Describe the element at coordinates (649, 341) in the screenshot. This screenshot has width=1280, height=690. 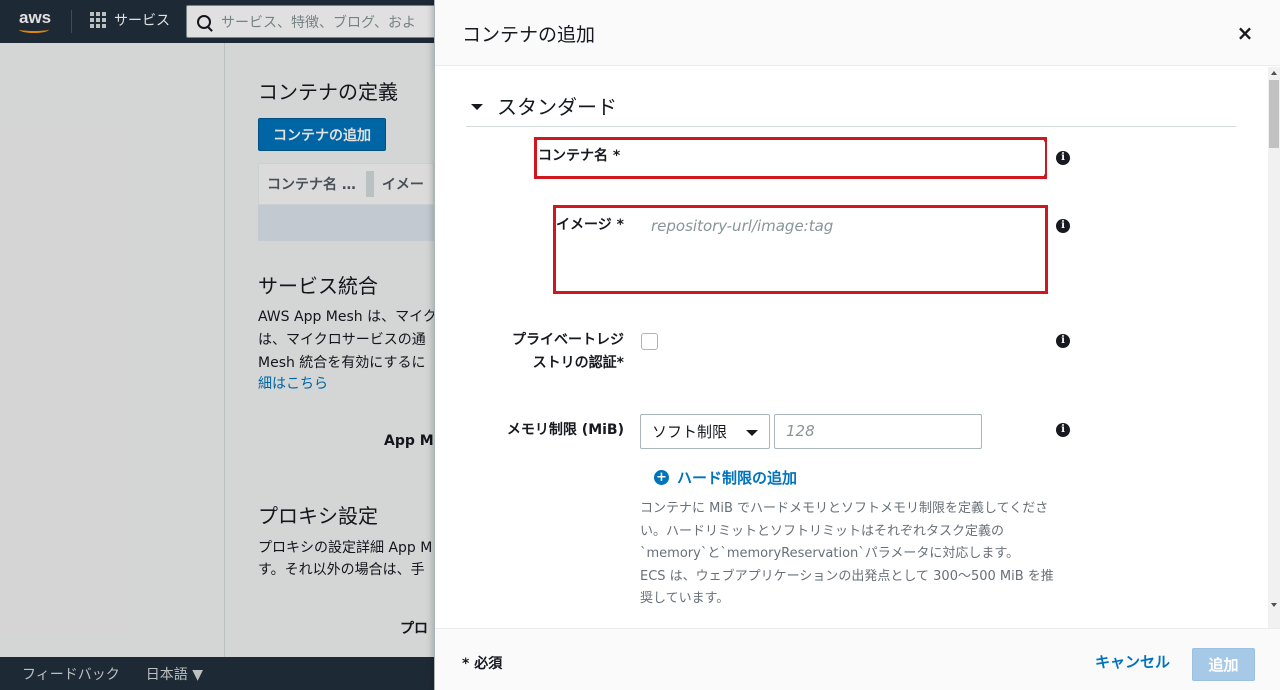
I see `private-registry-checkbox` at that location.